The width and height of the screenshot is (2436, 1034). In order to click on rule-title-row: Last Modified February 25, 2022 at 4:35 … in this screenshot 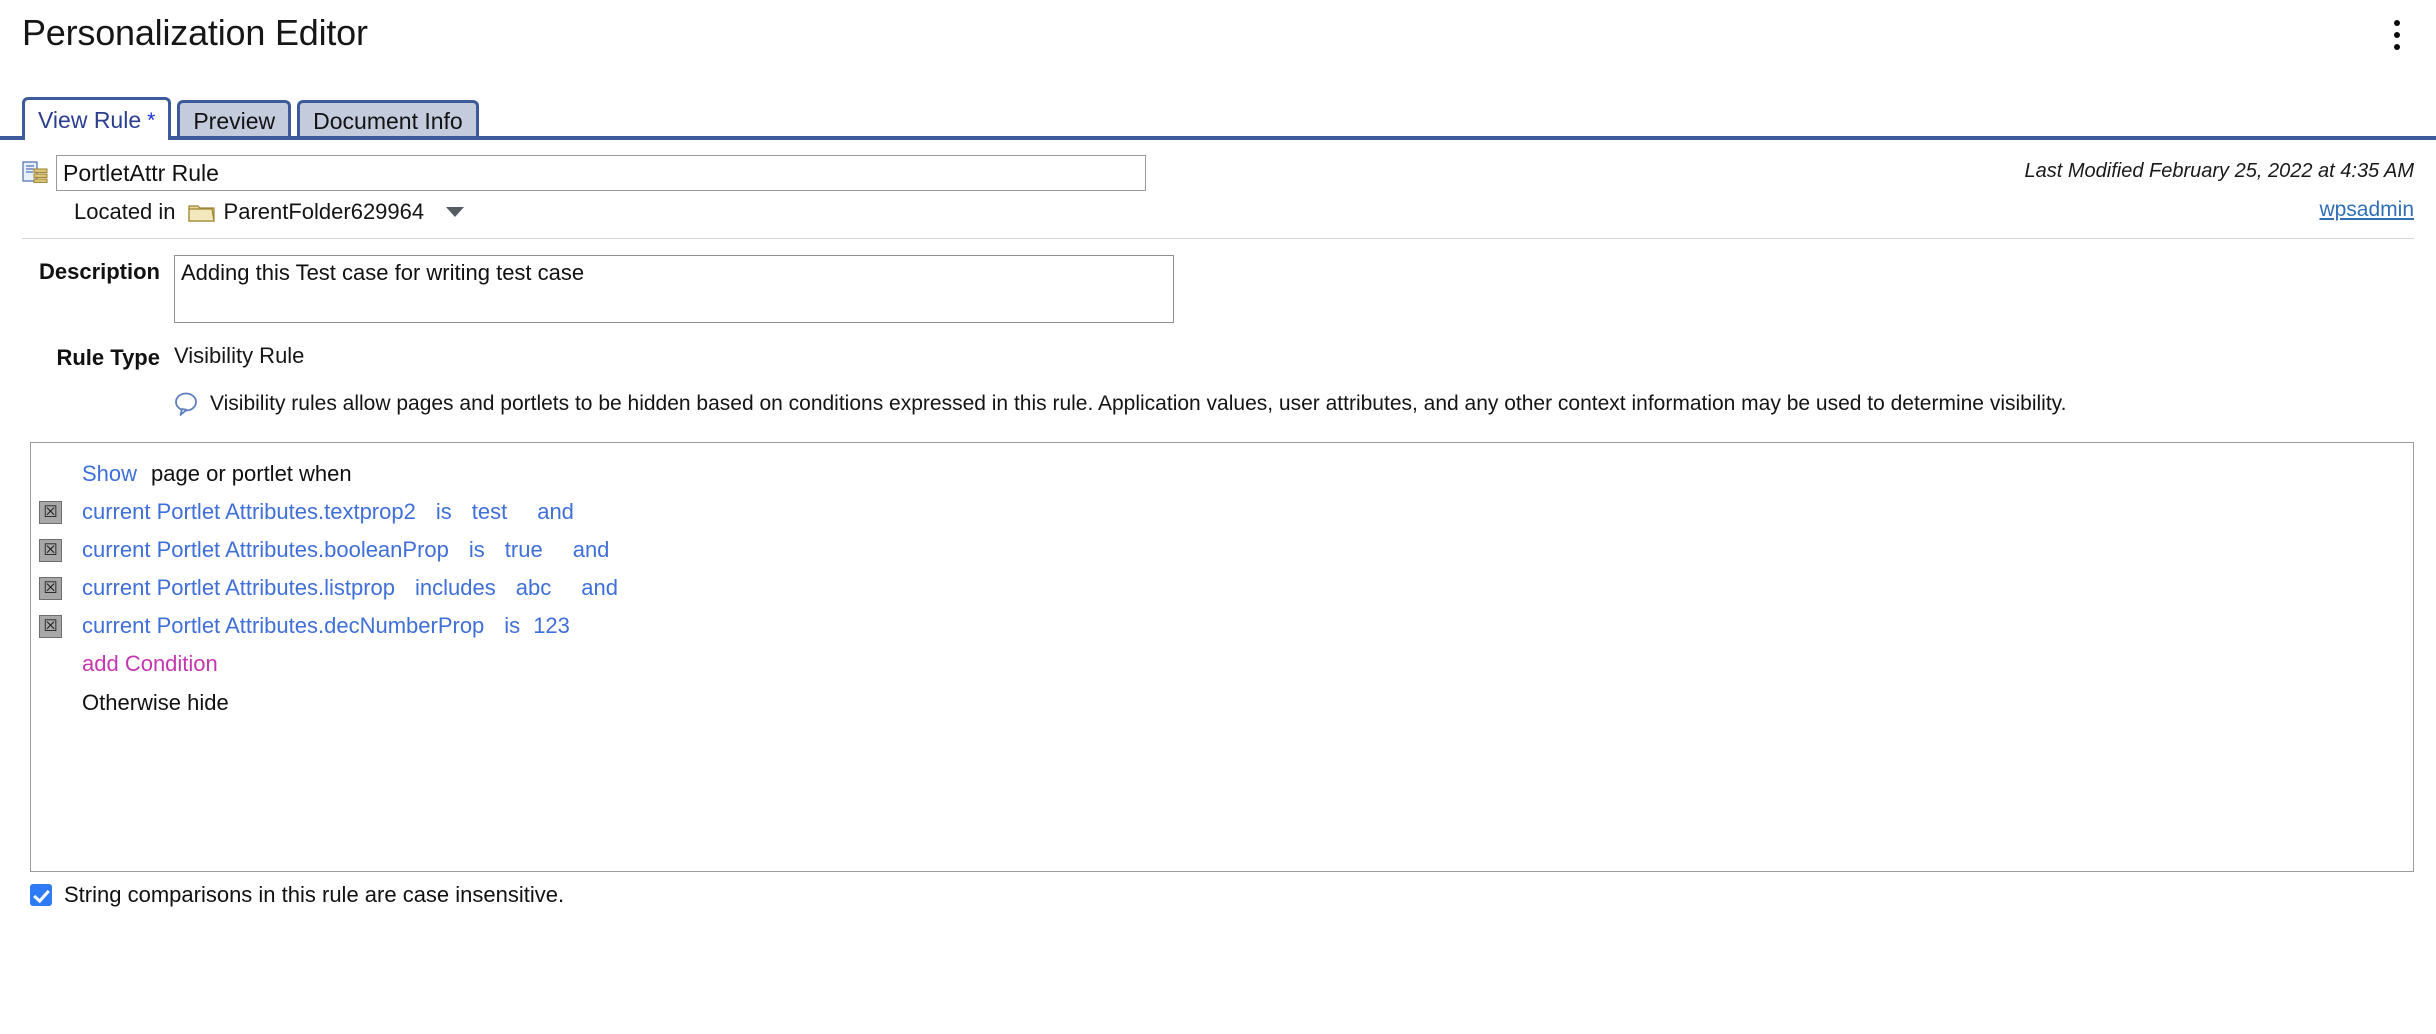, I will do `click(1218, 173)`.